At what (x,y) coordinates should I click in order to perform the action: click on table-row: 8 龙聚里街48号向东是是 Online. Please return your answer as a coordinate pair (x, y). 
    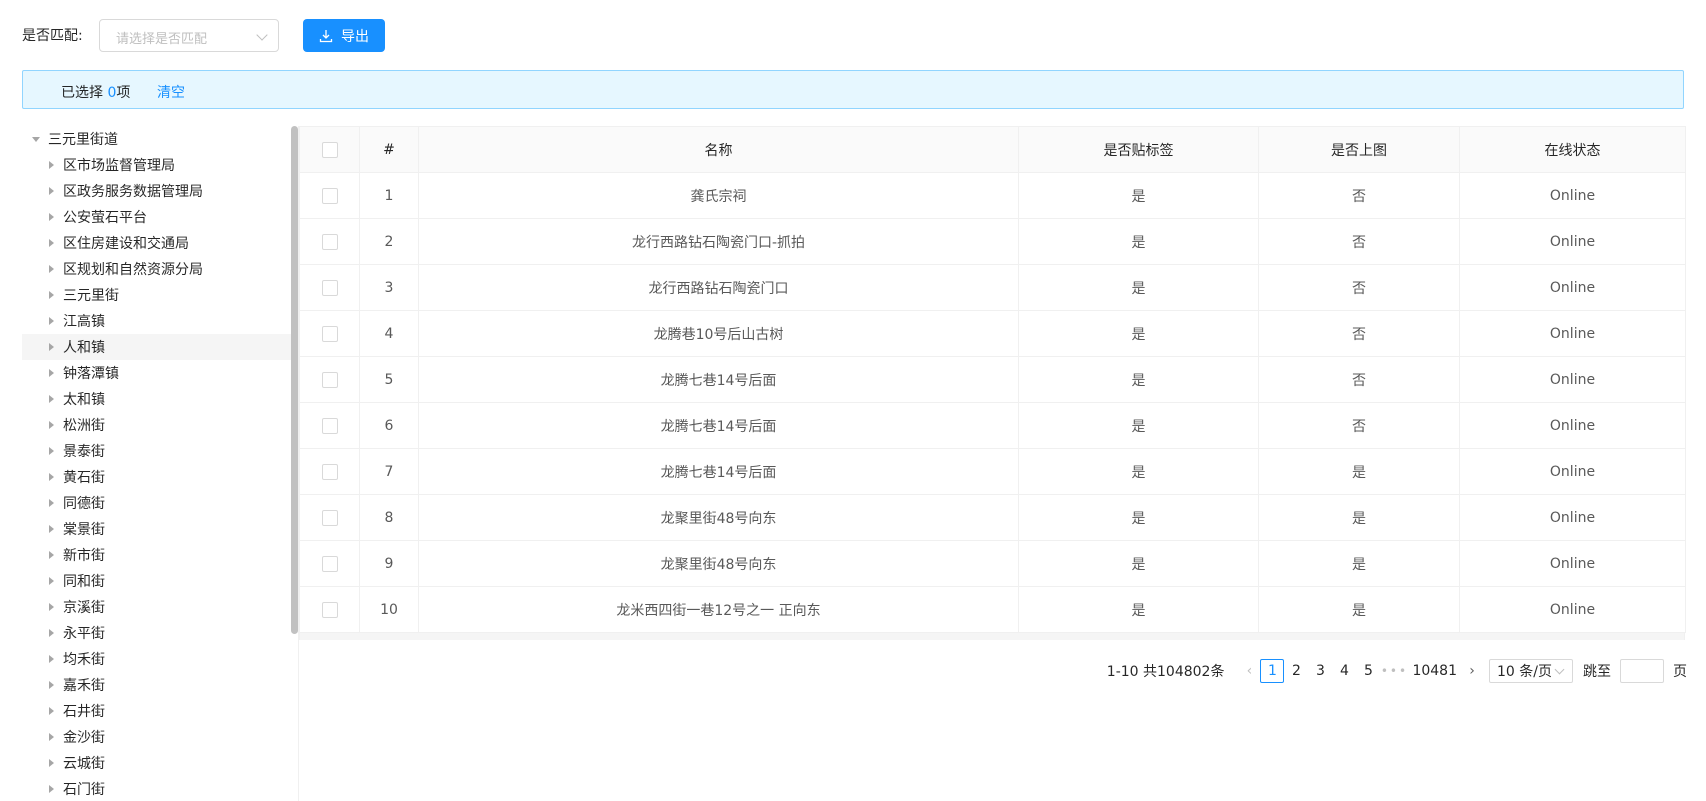
    Looking at the image, I should click on (992, 517).